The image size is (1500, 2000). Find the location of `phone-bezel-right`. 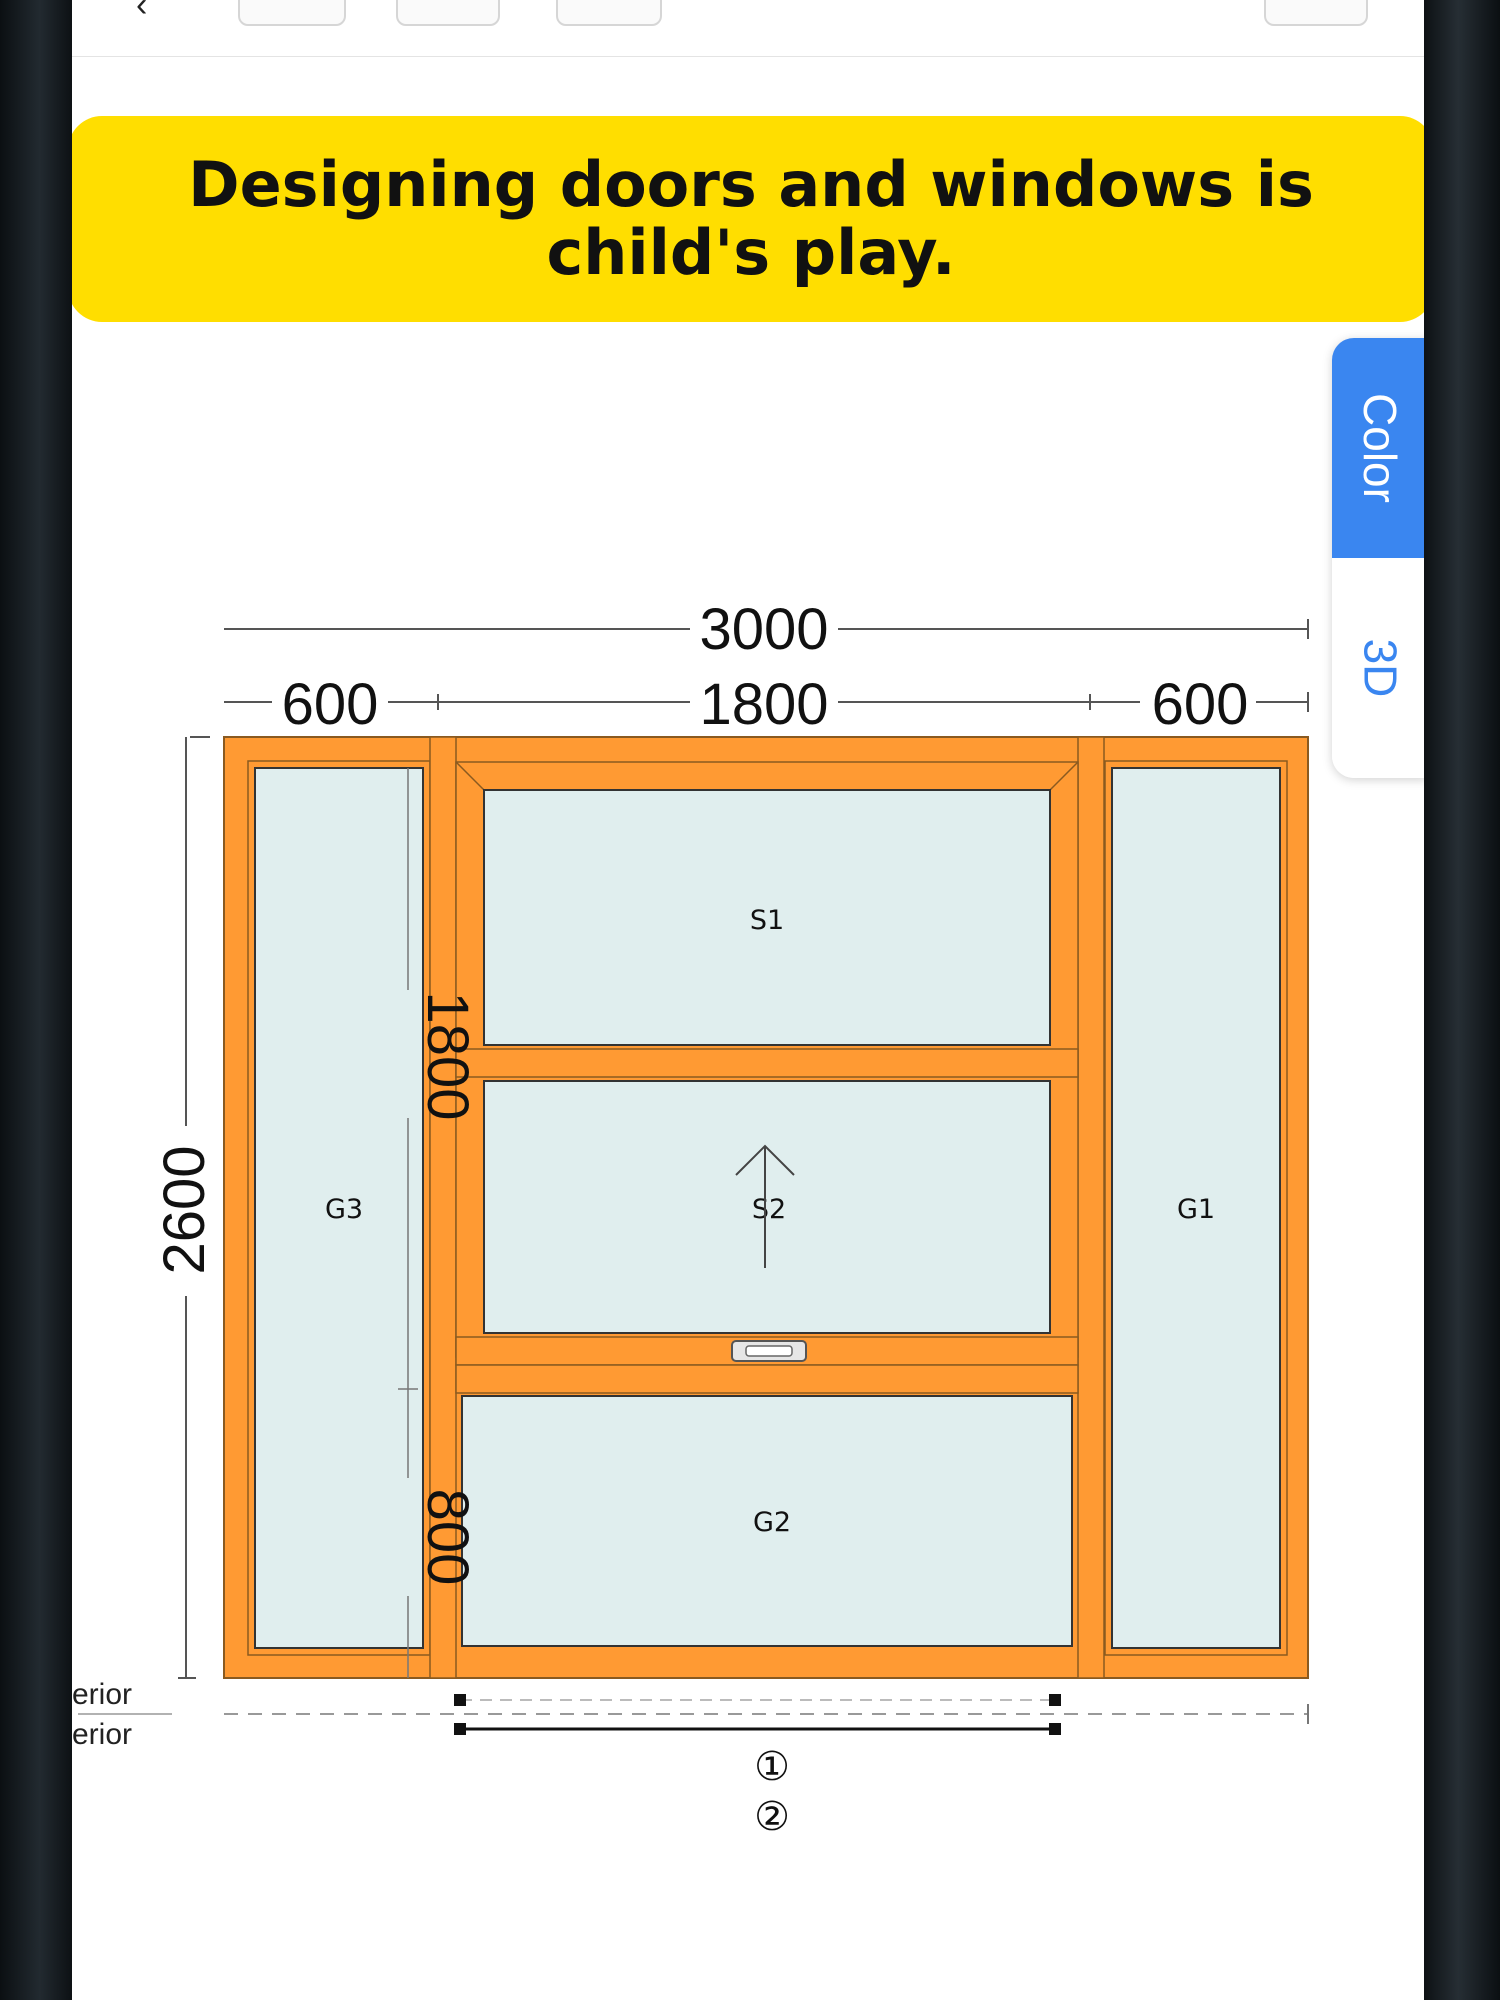

phone-bezel-right is located at coordinates (1462, 1000).